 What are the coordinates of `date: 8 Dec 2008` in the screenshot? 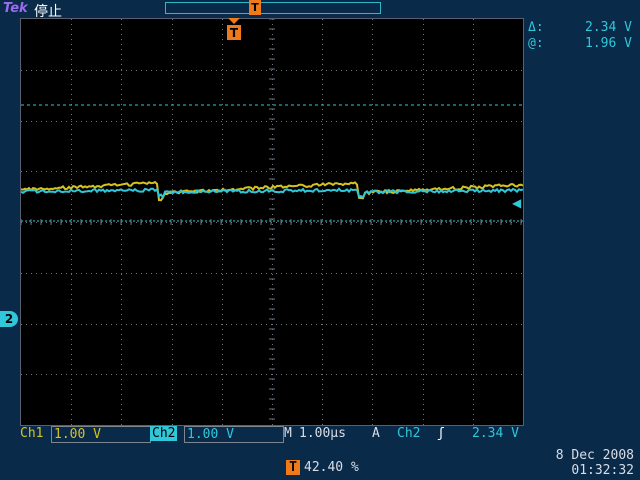 It's located at (595, 455).